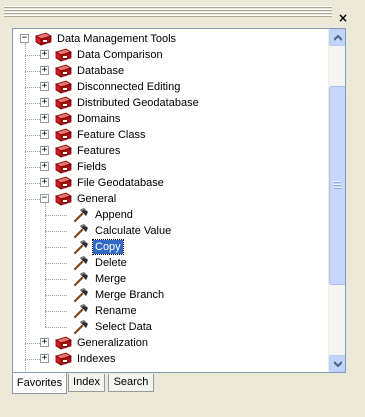 The height and width of the screenshot is (417, 365). I want to click on tab-favorites: Favorites, so click(39, 383).